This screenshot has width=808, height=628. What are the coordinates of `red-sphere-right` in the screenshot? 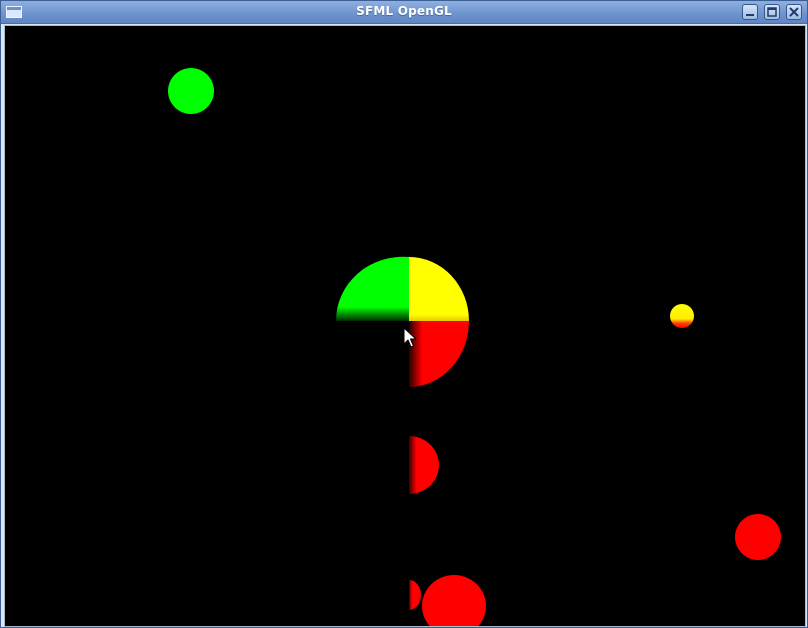 It's located at (758, 537).